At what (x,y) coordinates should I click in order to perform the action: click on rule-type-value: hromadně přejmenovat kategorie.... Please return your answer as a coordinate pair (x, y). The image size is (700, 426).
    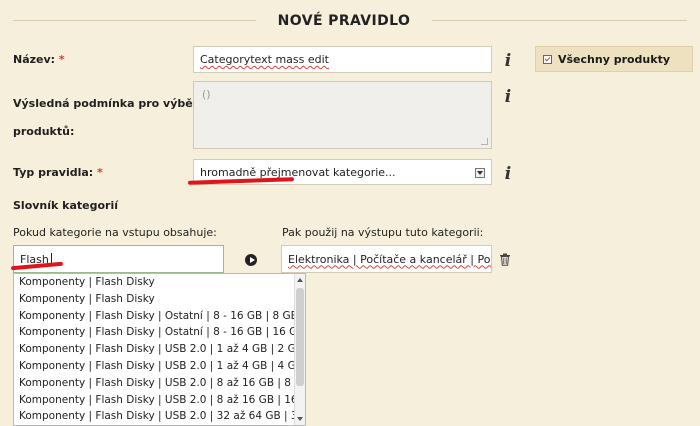
    Looking at the image, I should click on (298, 172).